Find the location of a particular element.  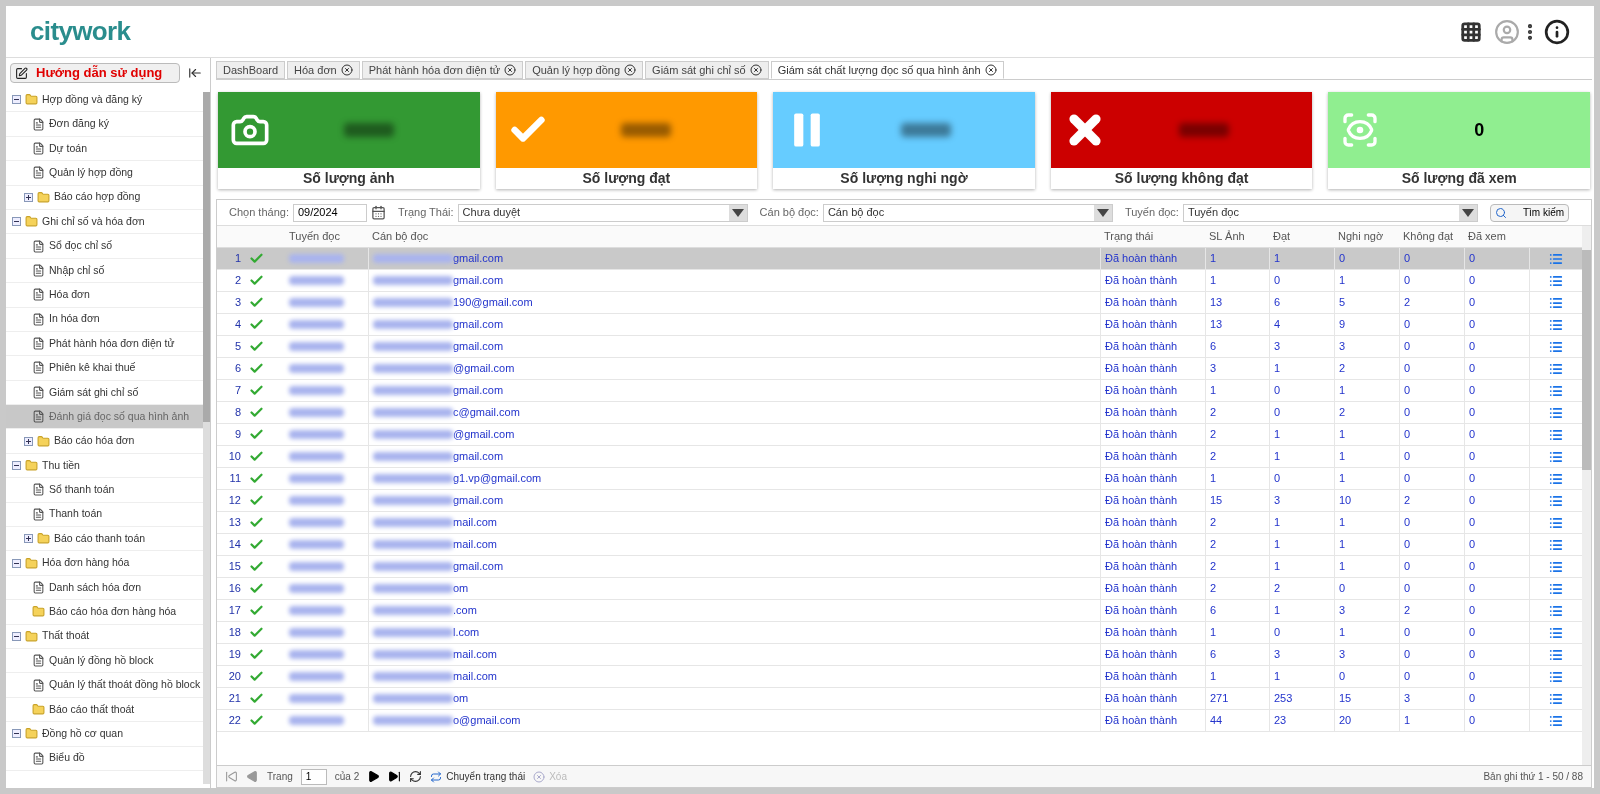

column-header: Đã xem is located at coordinates (1496, 236).